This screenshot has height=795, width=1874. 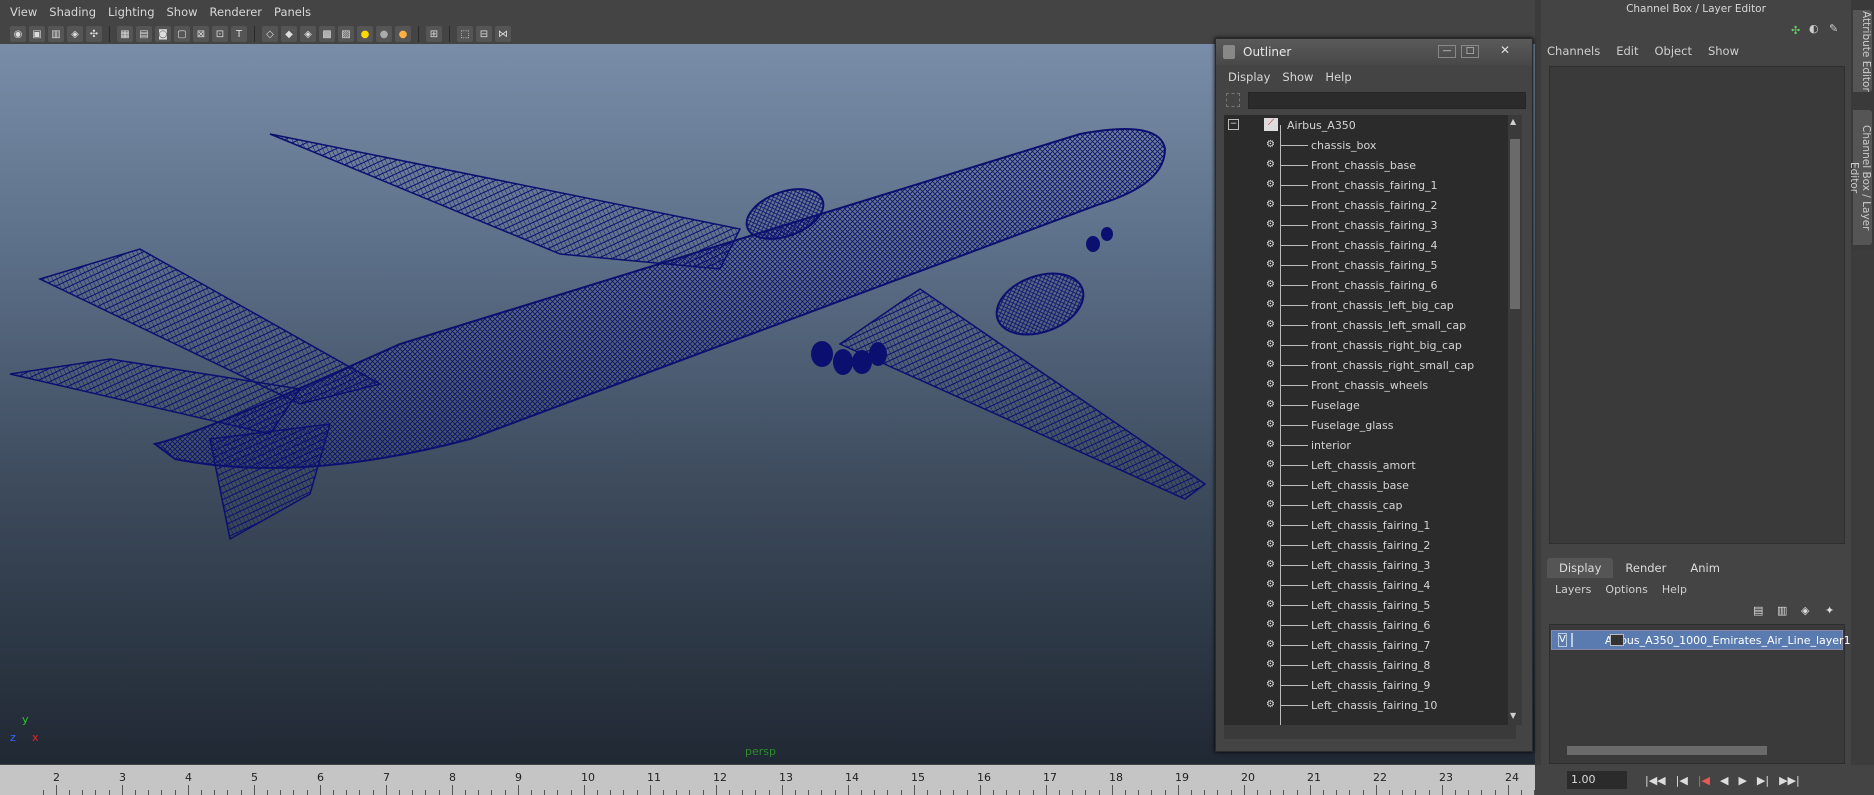 What do you see at coordinates (774, 780) in the screenshot?
I see `time-slider: 2 3 4 5 6 7 8 9 10 11 12 13 14 15 16 17 18 19 20 21 22 23 24` at bounding box center [774, 780].